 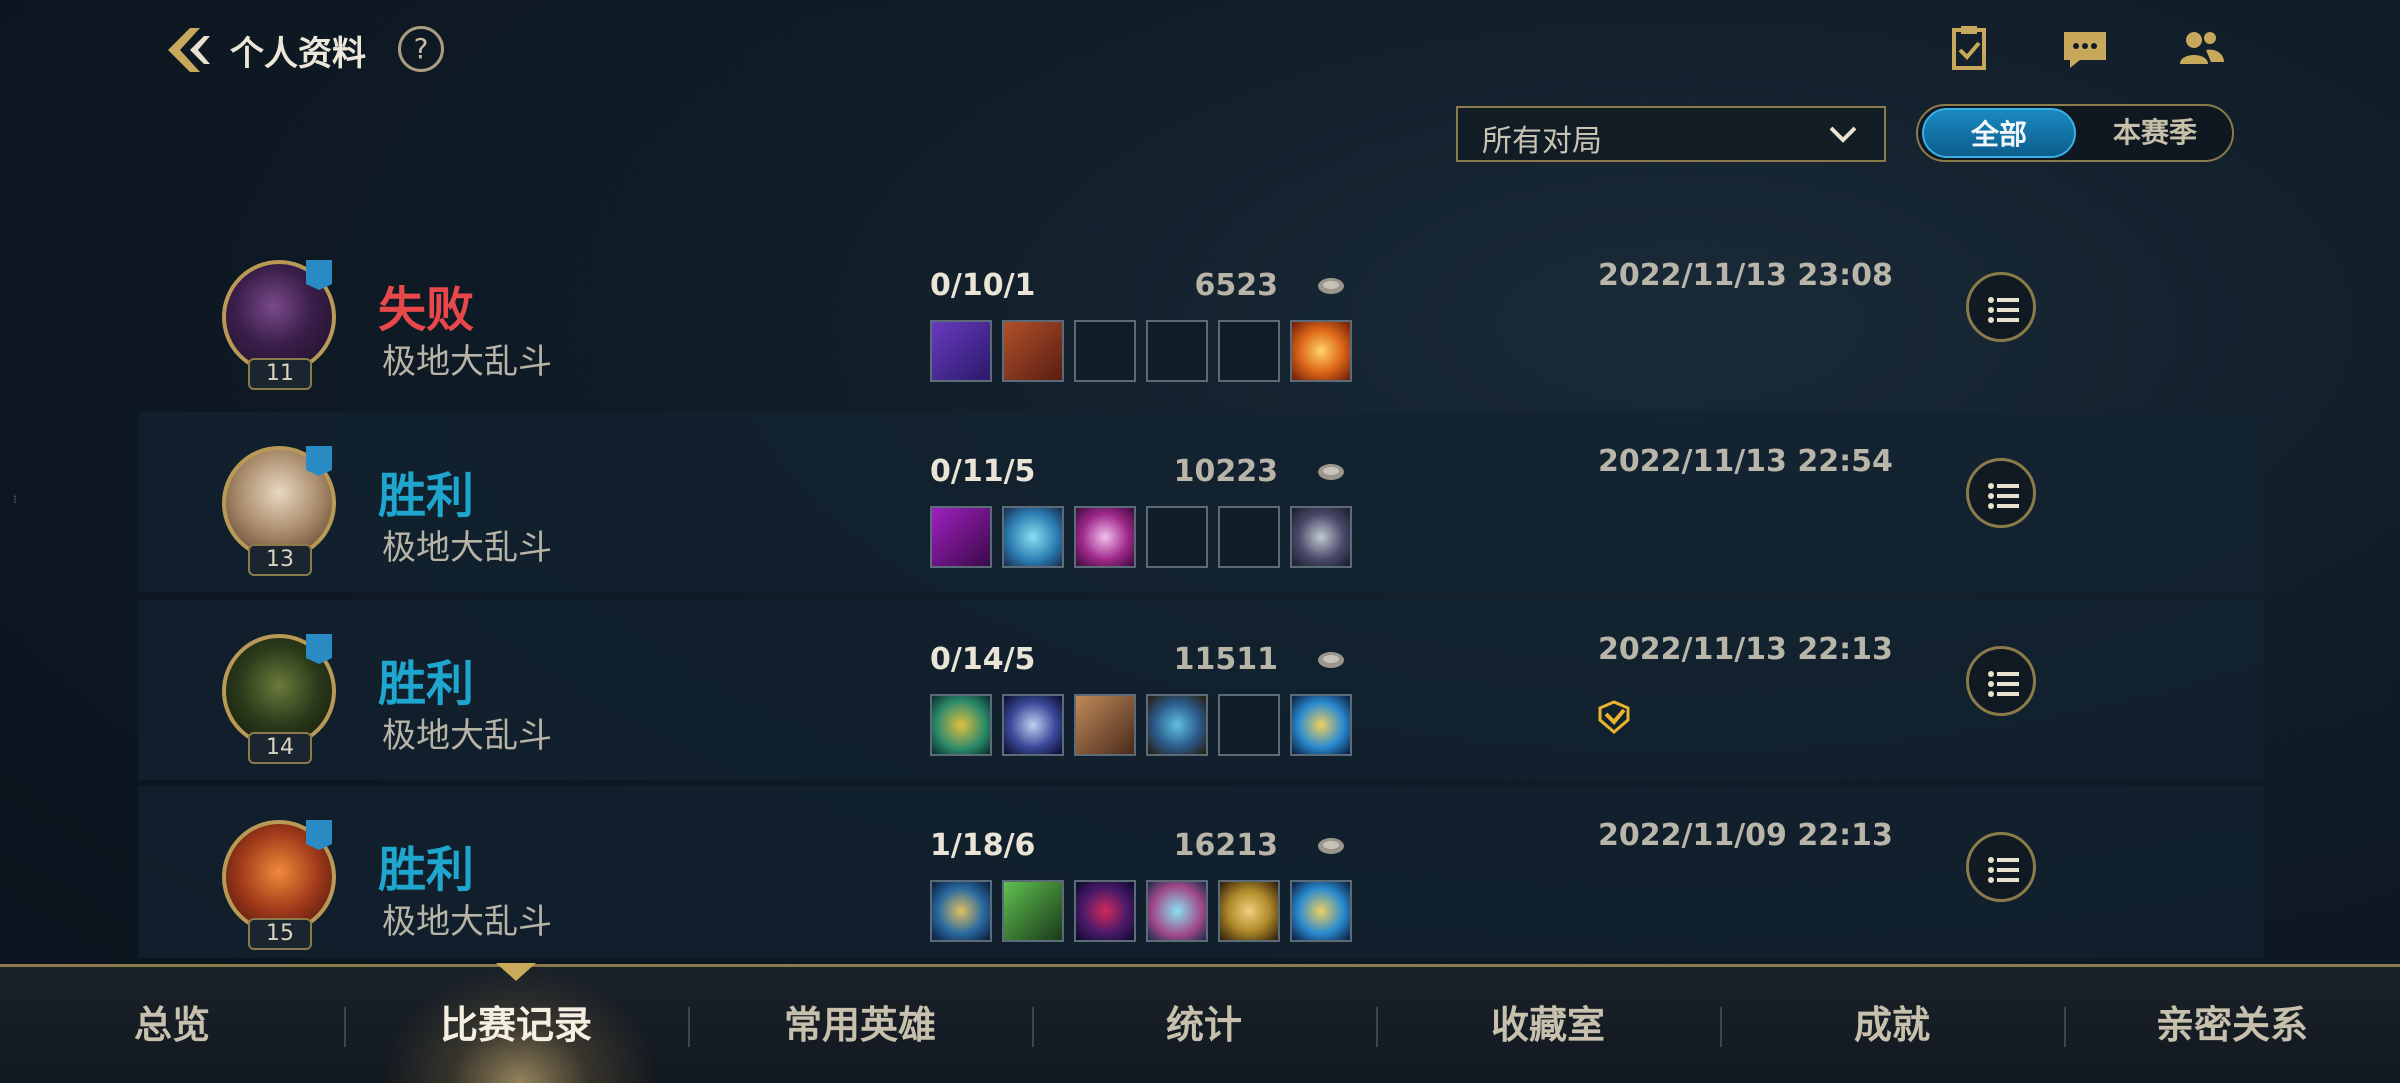 I want to click on item-purple-horn, so click(x=1105, y=911).